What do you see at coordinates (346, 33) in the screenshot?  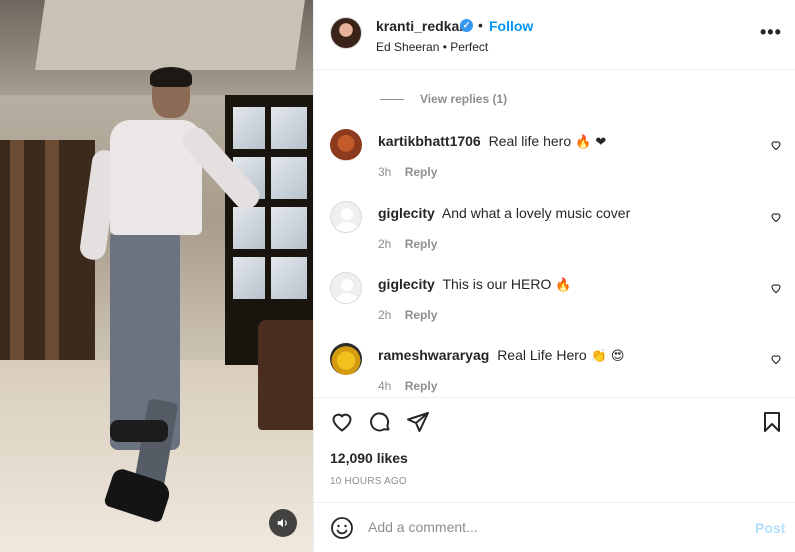 I see `author-avatar` at bounding box center [346, 33].